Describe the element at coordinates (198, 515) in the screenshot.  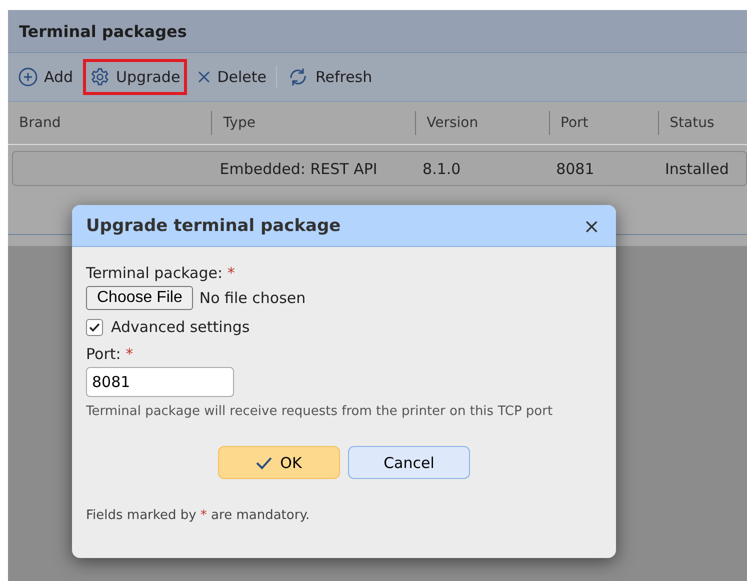
I see `mandatory-note: Fields marked by * are mandatory.` at that location.